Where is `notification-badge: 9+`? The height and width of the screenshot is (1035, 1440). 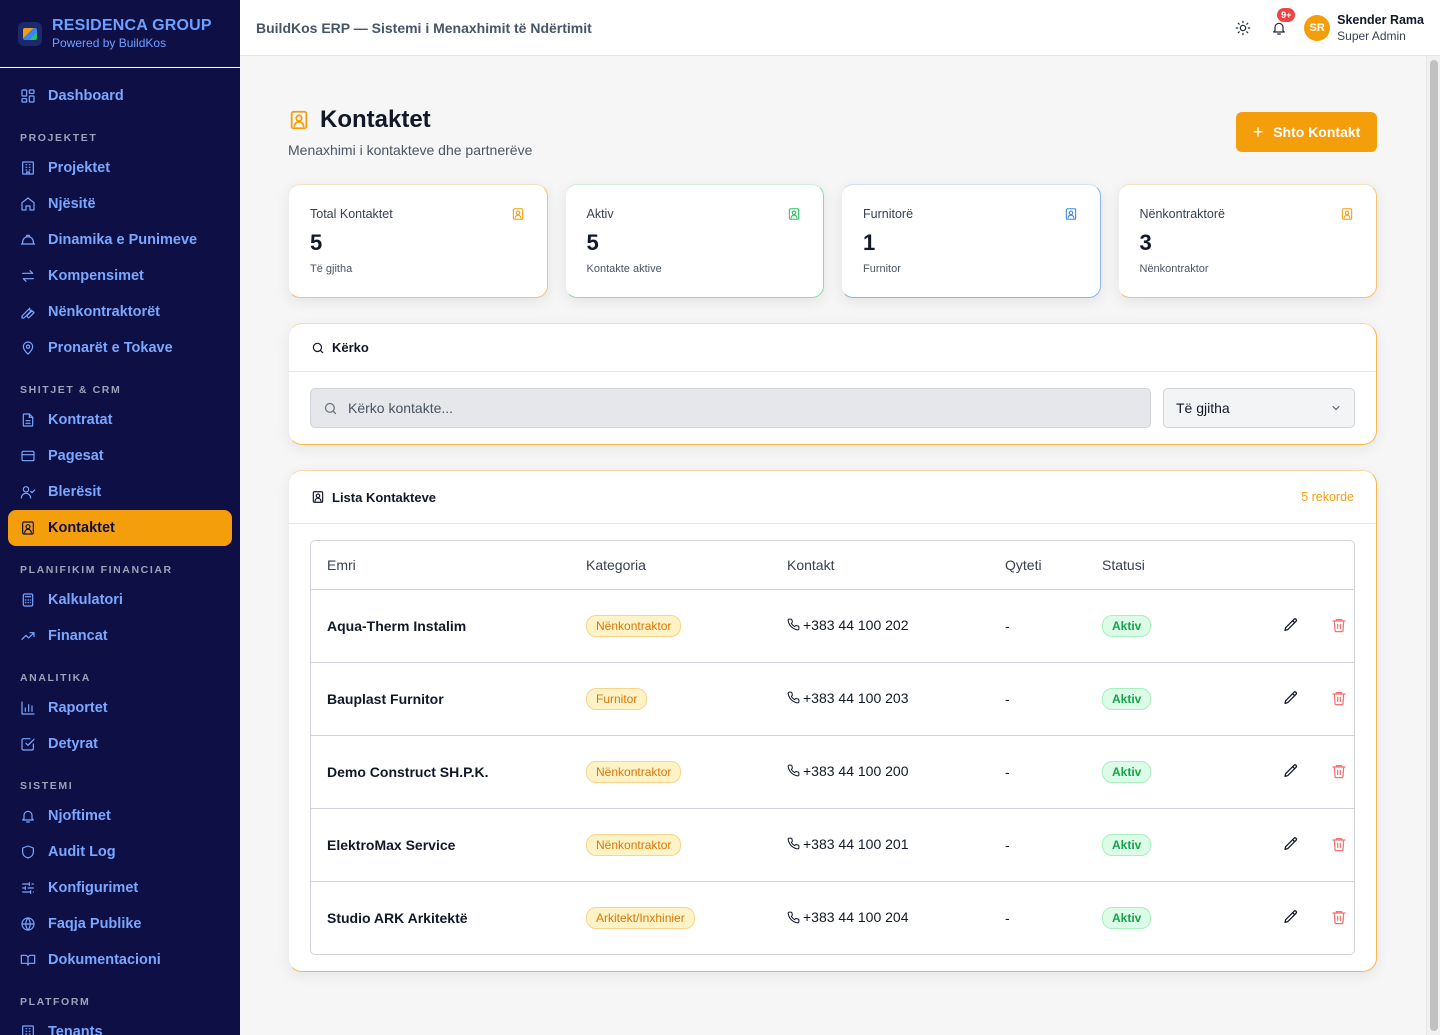
notification-badge: 9+ is located at coordinates (1286, 14).